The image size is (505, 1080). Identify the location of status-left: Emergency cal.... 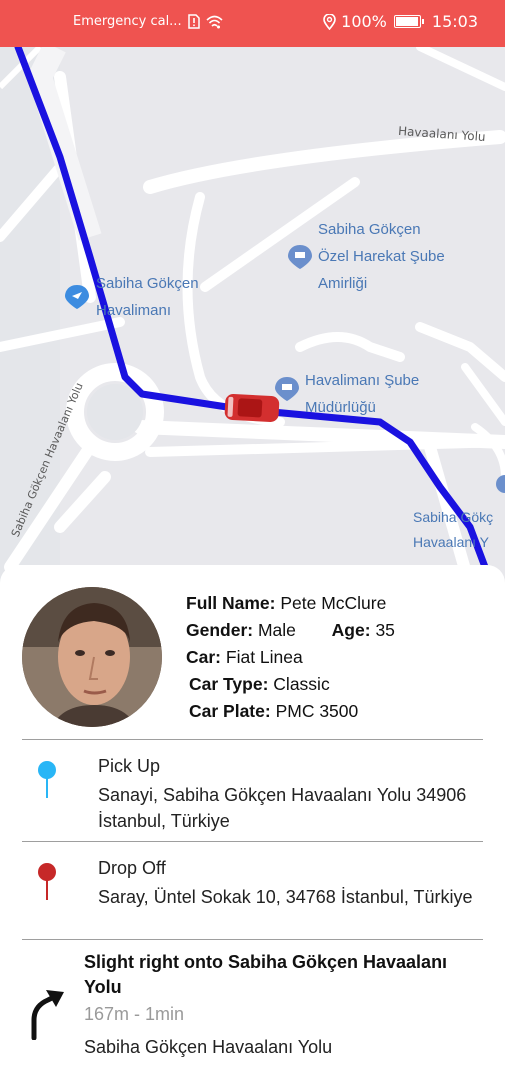
(148, 21).